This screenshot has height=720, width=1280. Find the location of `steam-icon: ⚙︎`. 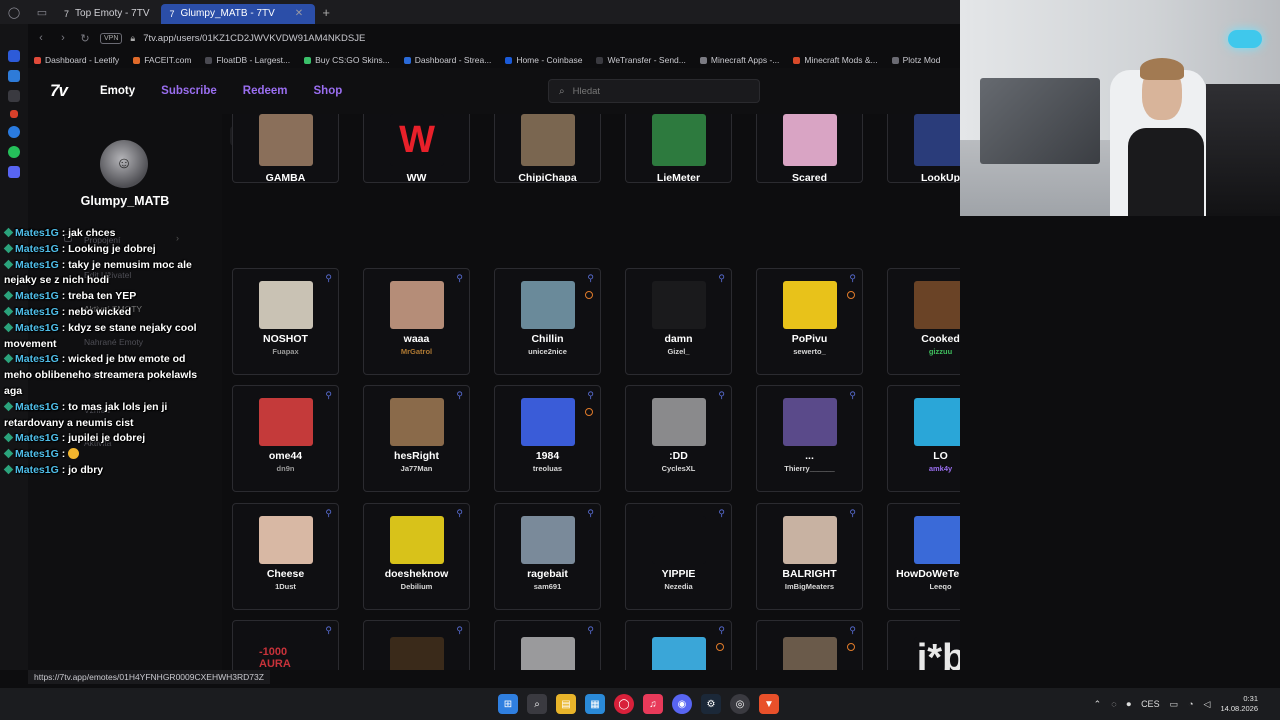

steam-icon: ⚙︎ is located at coordinates (711, 704).